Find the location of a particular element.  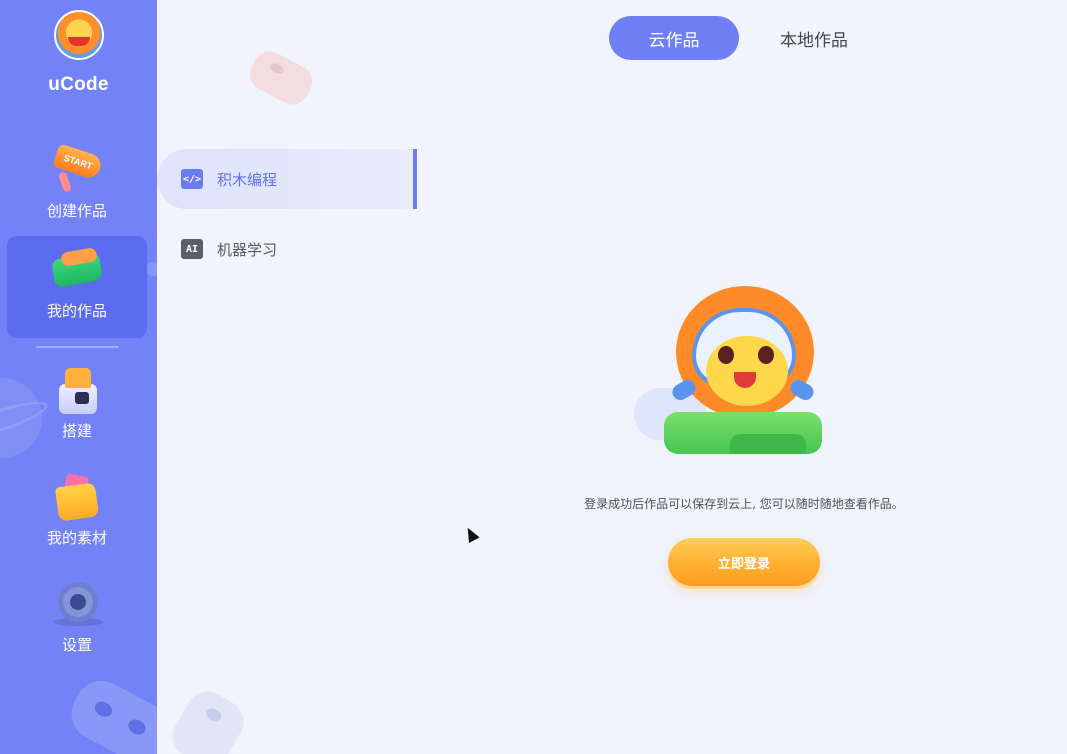

build-robot-icon is located at coordinates (77, 390).